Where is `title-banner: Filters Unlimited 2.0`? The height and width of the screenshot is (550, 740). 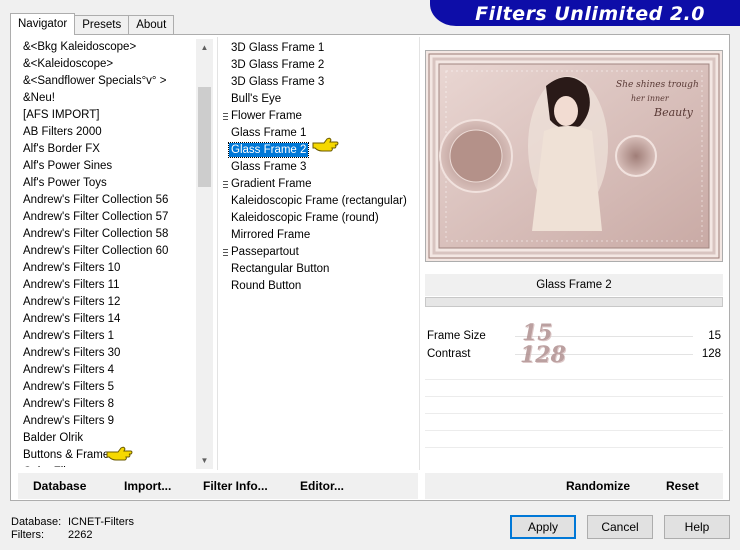
title-banner: Filters Unlimited 2.0 is located at coordinates (585, 13).